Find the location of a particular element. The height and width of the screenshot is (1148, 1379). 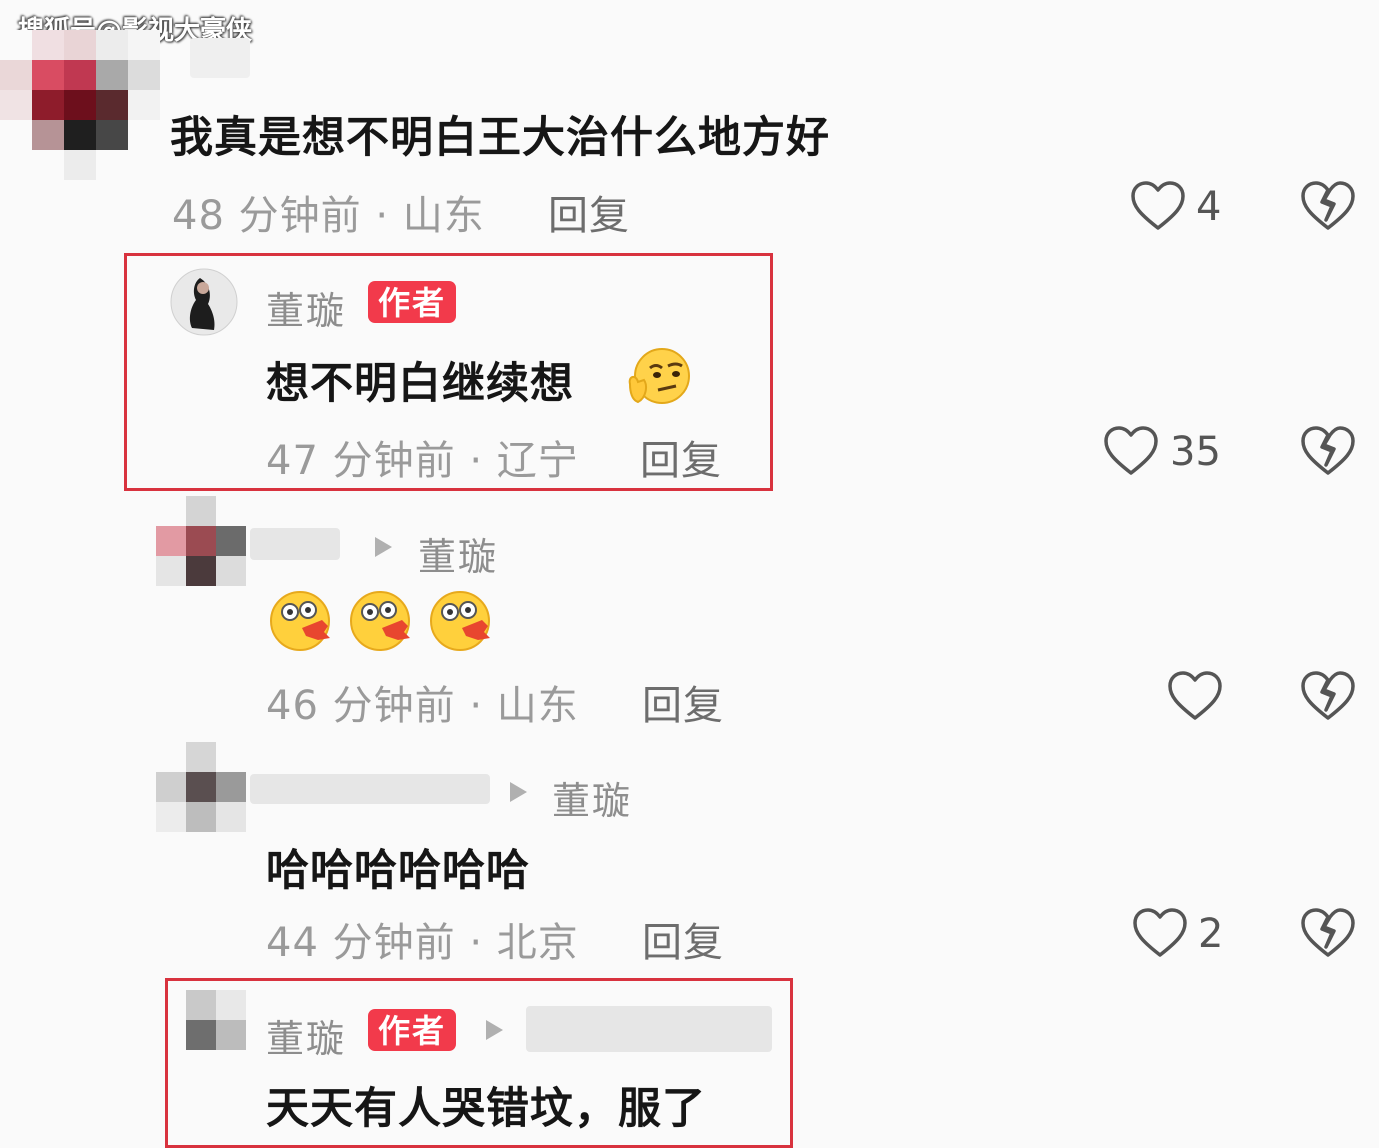

comment-text: 哈哈哈哈哈哈 is located at coordinates (398, 871).